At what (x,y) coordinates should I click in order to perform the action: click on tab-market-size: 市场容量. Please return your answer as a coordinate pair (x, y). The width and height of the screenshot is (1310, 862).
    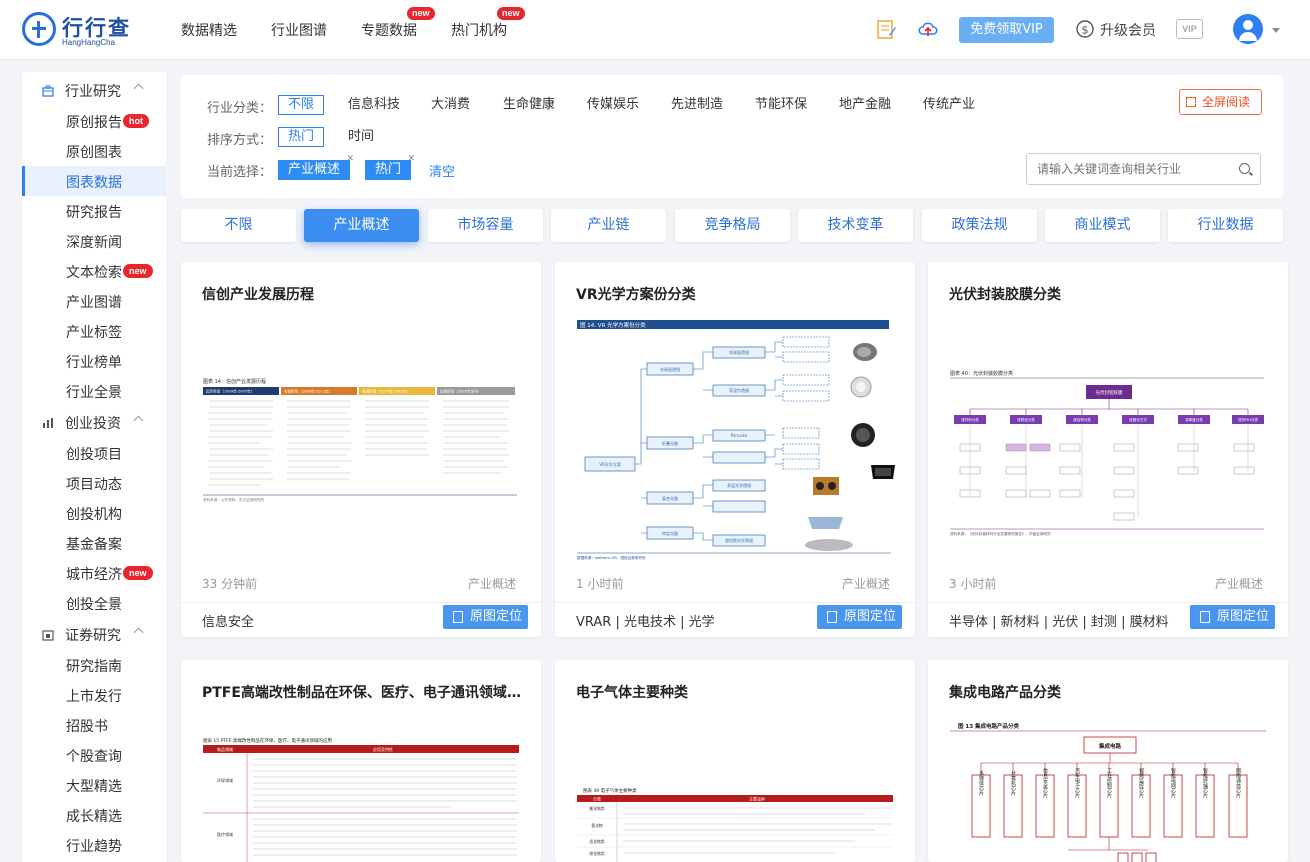
    Looking at the image, I should click on (485, 225).